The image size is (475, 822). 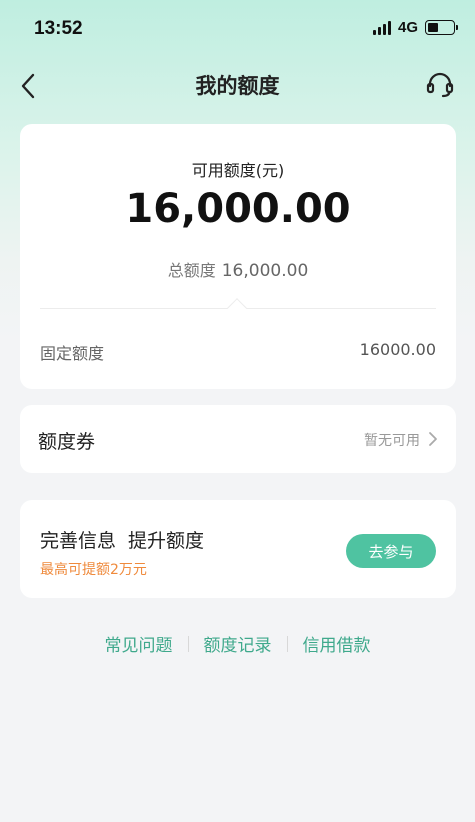 I want to click on page-title: 我的额度, so click(x=237, y=86).